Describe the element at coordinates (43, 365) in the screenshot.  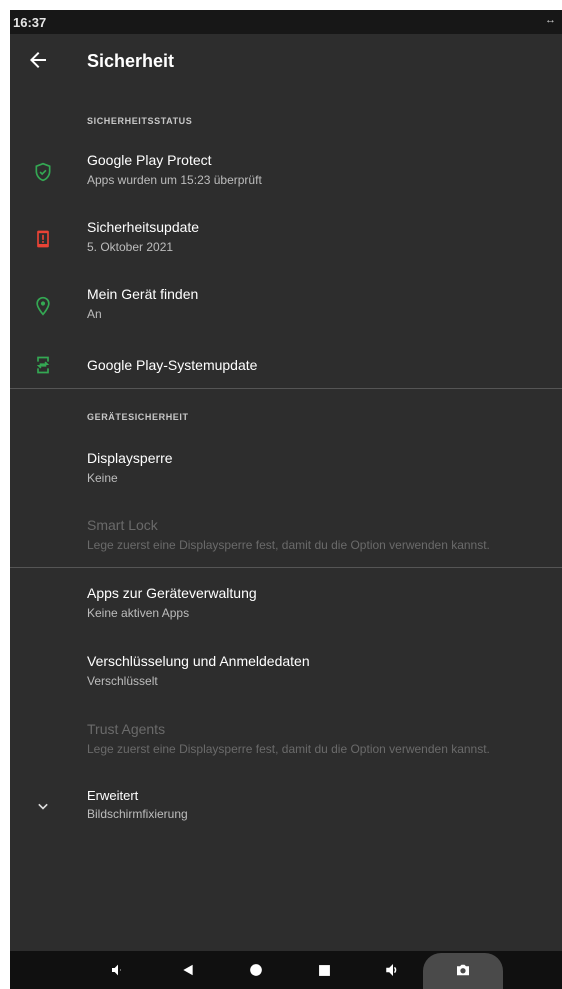
I see `phone-sync-icon` at that location.